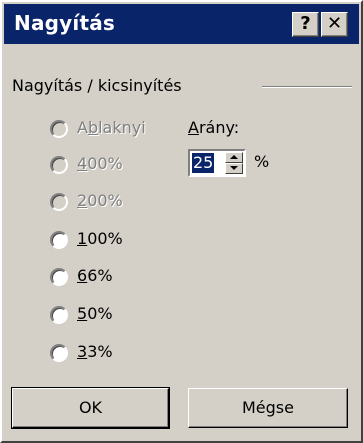 The width and height of the screenshot is (363, 443). Describe the element at coordinates (334, 24) in the screenshot. I see `close-button: ✕` at that location.